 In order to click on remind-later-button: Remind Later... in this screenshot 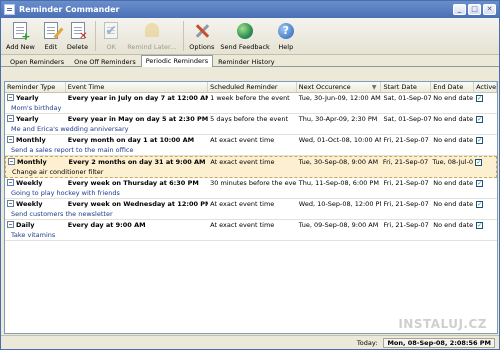, I will do `click(151, 36)`.